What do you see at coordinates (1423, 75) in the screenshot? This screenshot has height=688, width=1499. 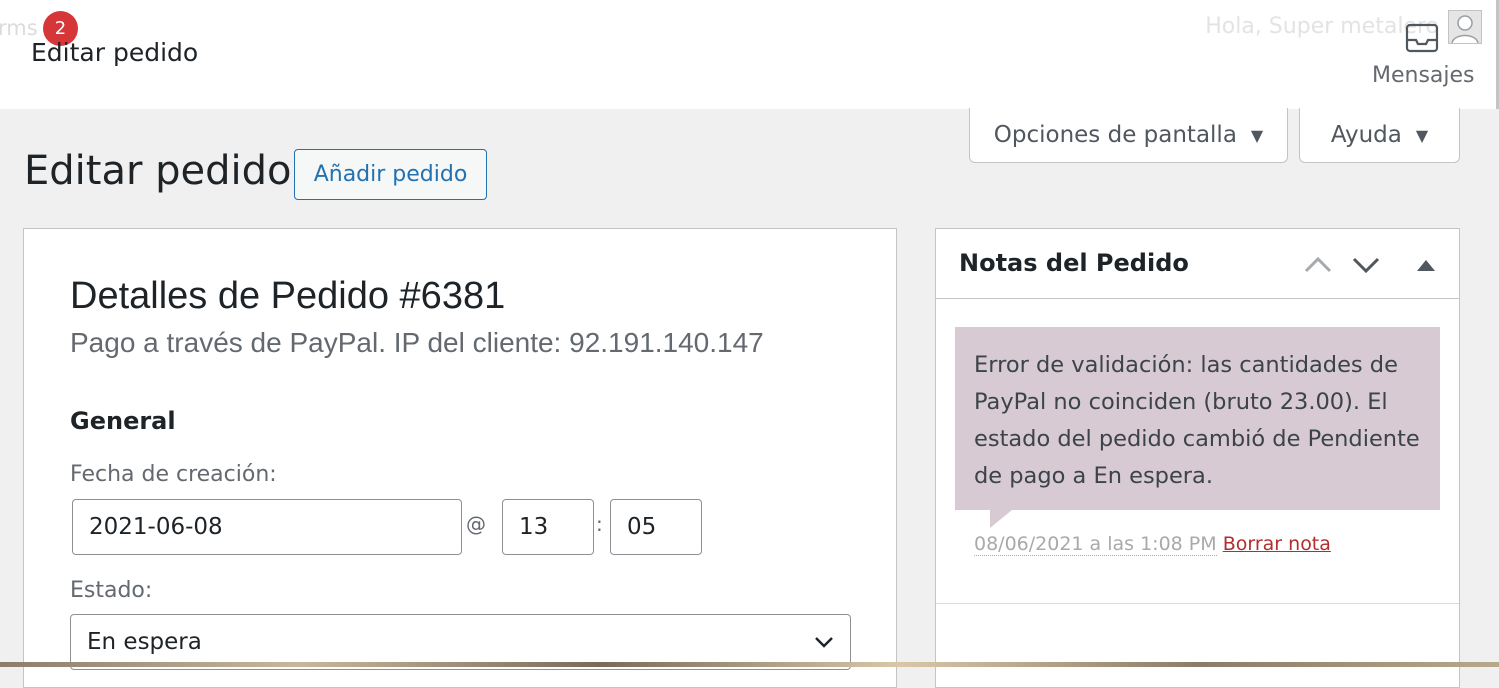 I see `messages-link: Mensajes` at bounding box center [1423, 75].